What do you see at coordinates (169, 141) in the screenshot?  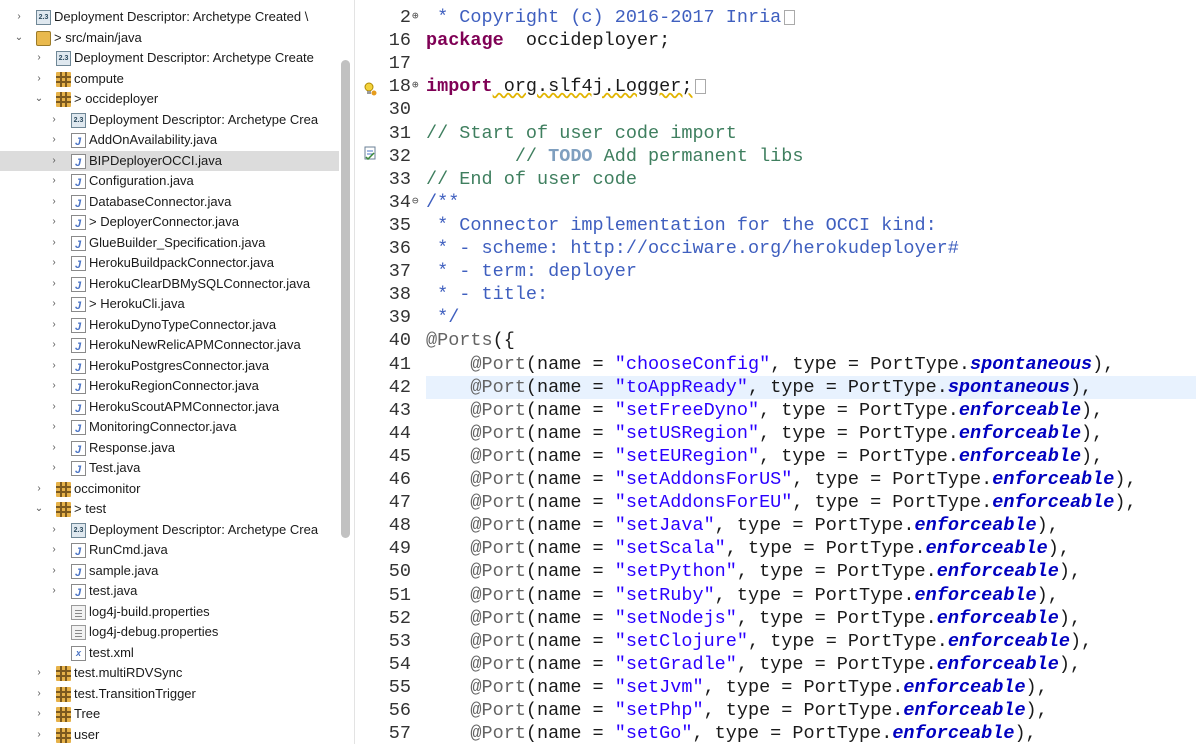 I see `tree-item: › AddOnAvailability.java` at bounding box center [169, 141].